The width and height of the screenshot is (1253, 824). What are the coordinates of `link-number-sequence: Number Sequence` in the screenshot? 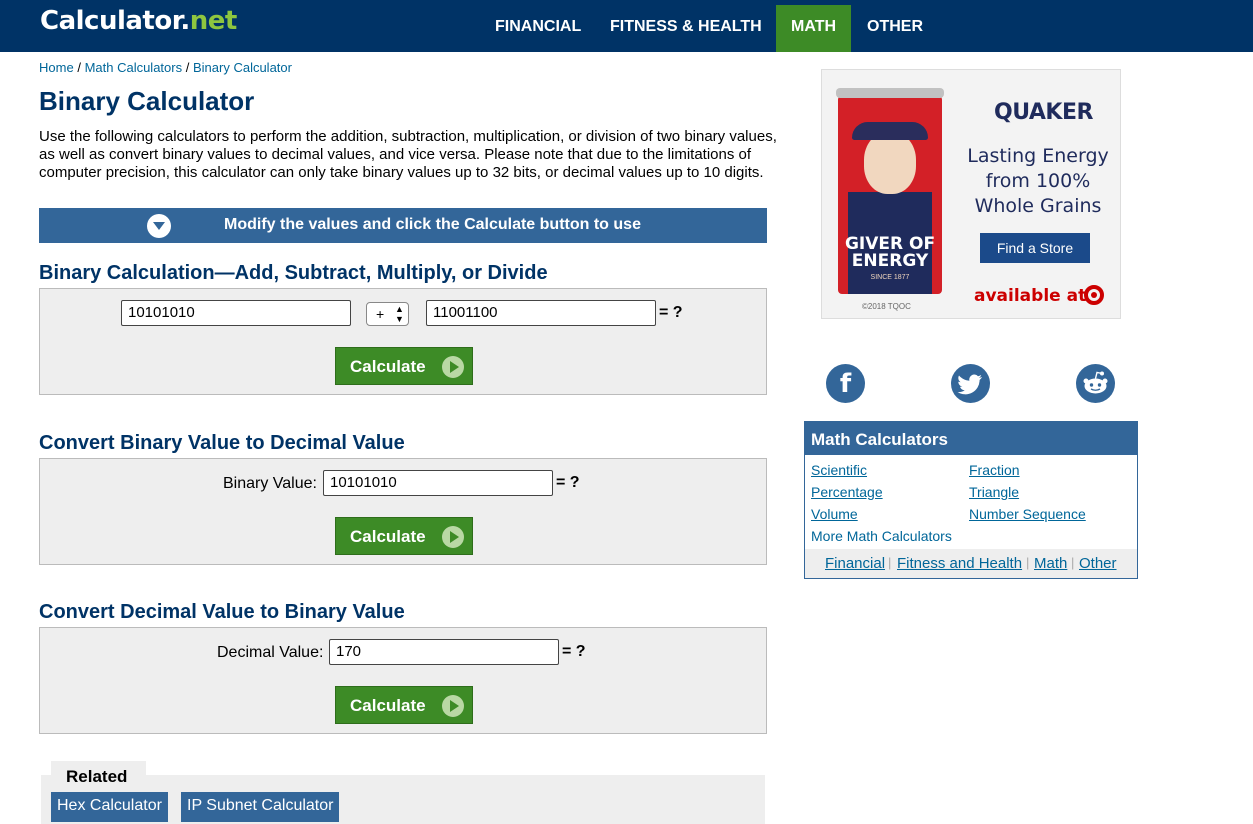 It's located at (1027, 514).